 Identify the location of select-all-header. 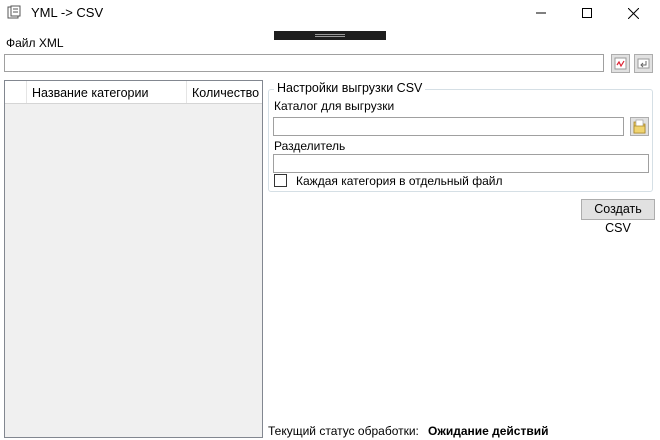
(16, 92).